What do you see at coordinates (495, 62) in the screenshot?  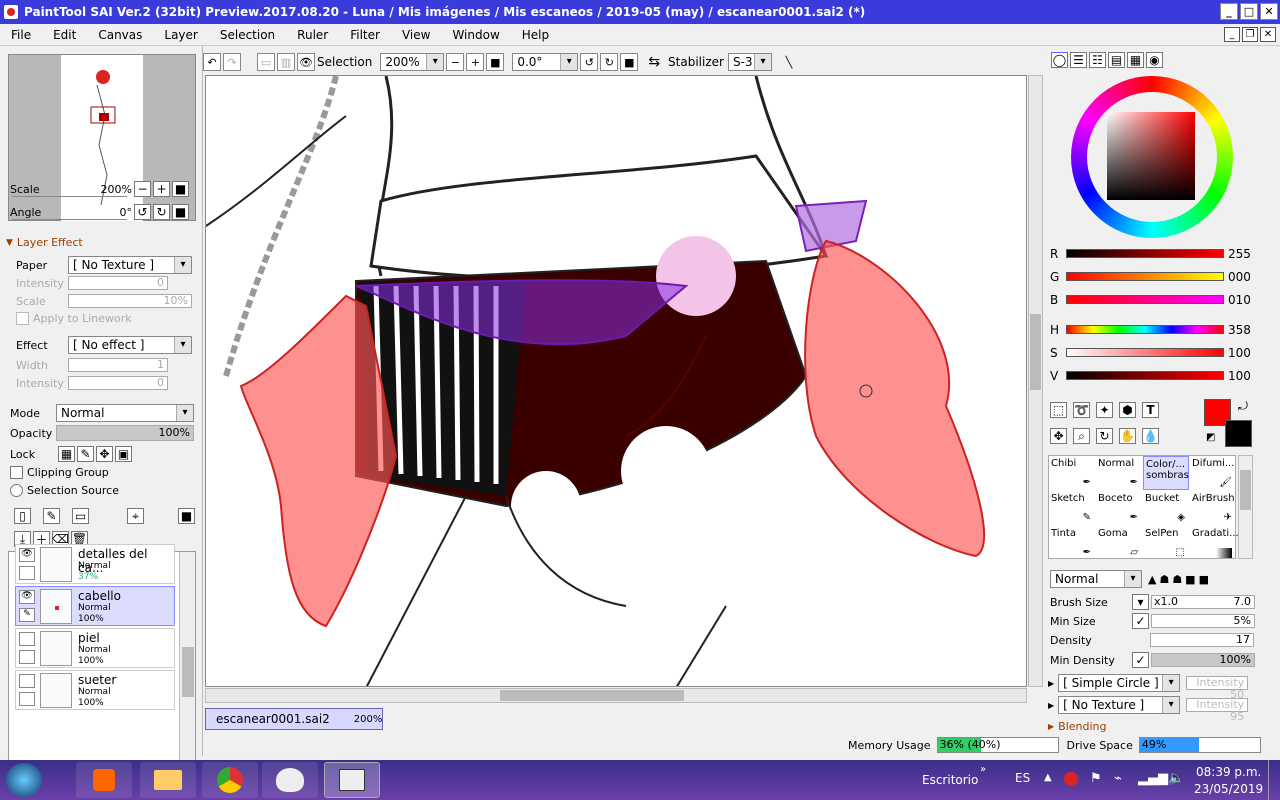 I see `zoom-reset-icon: ■` at bounding box center [495, 62].